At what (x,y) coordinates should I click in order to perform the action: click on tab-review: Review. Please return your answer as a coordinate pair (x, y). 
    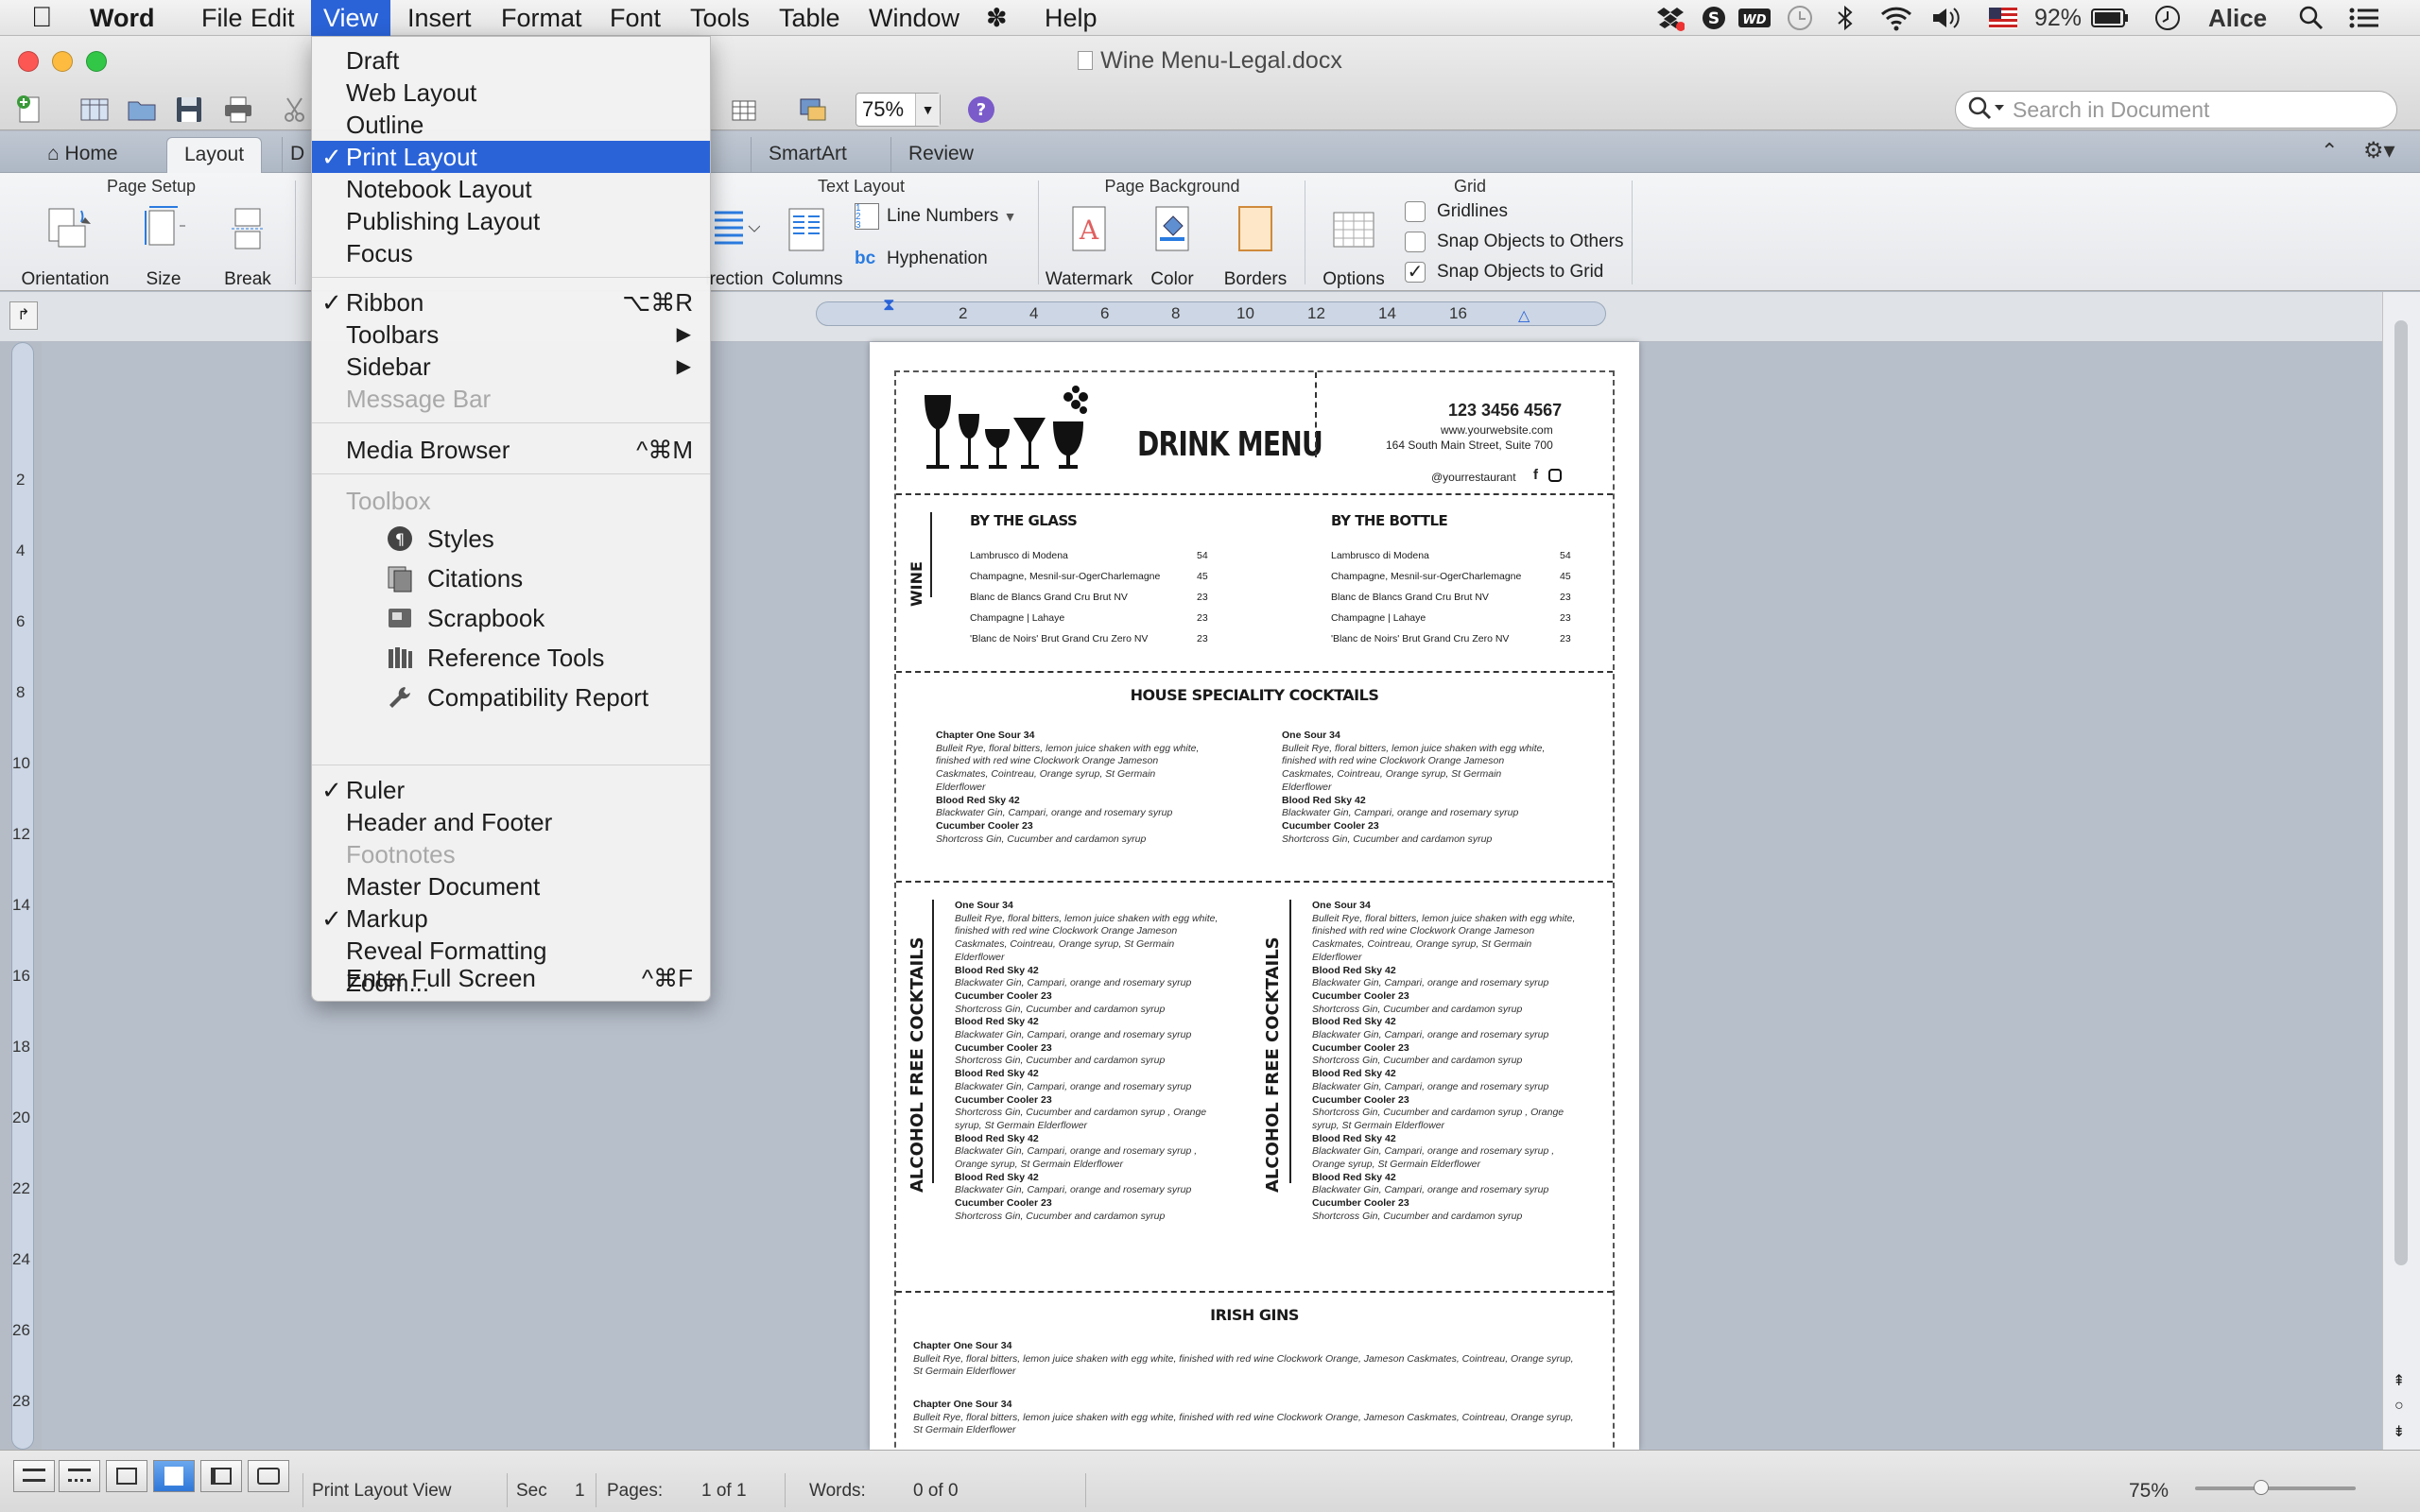
    Looking at the image, I should click on (941, 155).